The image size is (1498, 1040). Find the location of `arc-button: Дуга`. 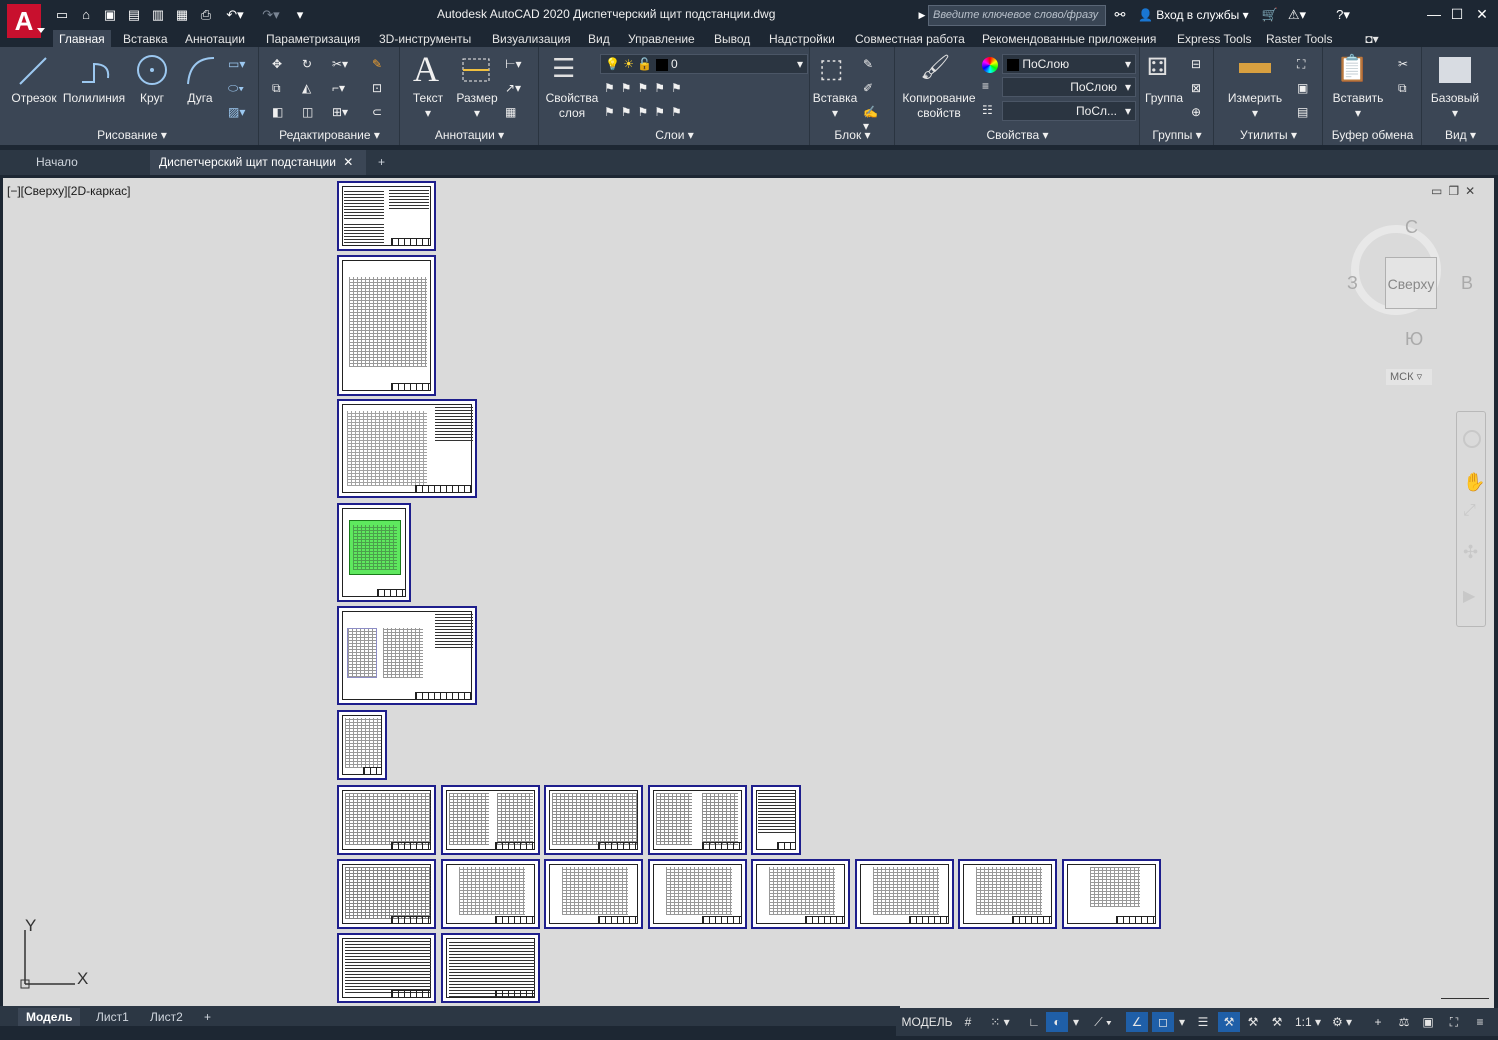

arc-button: Дуга is located at coordinates (200, 98).